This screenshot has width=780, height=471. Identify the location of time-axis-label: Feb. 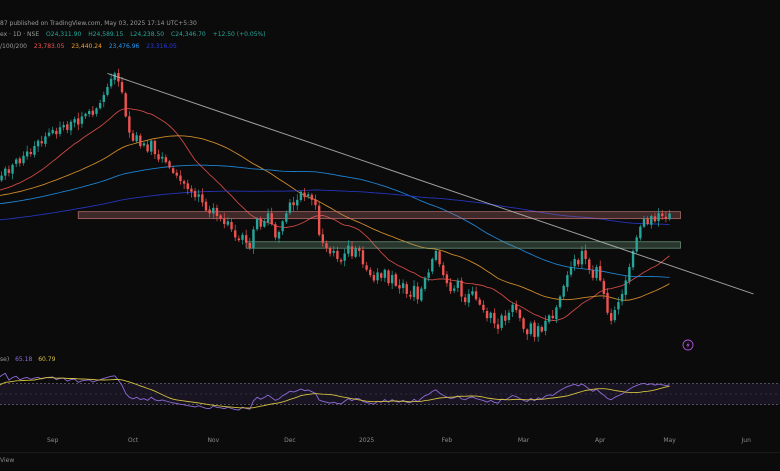
(447, 440).